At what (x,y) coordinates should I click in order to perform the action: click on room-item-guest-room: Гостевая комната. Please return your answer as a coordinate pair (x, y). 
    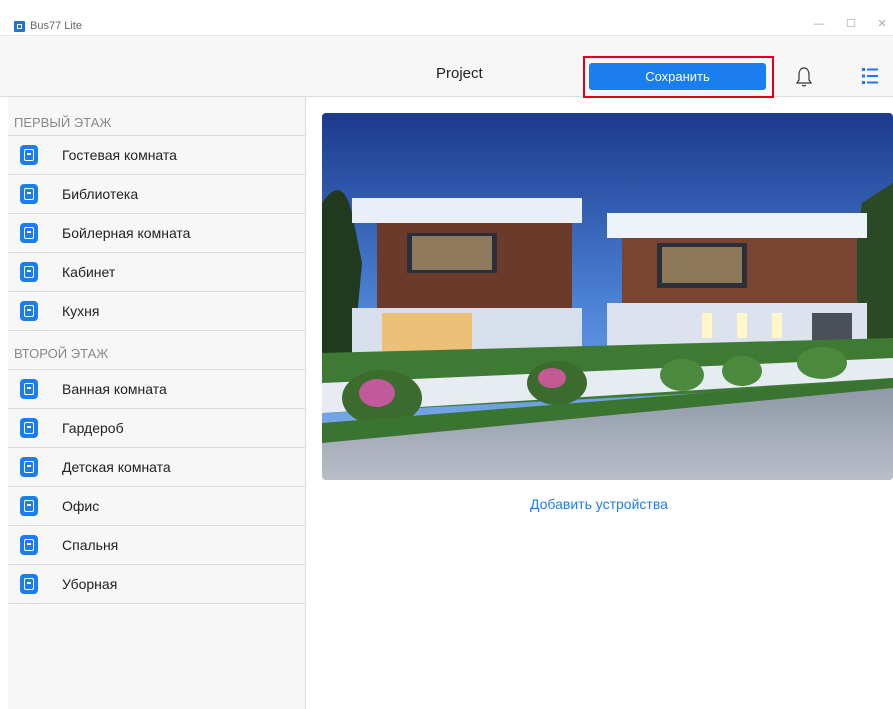
    Looking at the image, I should click on (156, 155).